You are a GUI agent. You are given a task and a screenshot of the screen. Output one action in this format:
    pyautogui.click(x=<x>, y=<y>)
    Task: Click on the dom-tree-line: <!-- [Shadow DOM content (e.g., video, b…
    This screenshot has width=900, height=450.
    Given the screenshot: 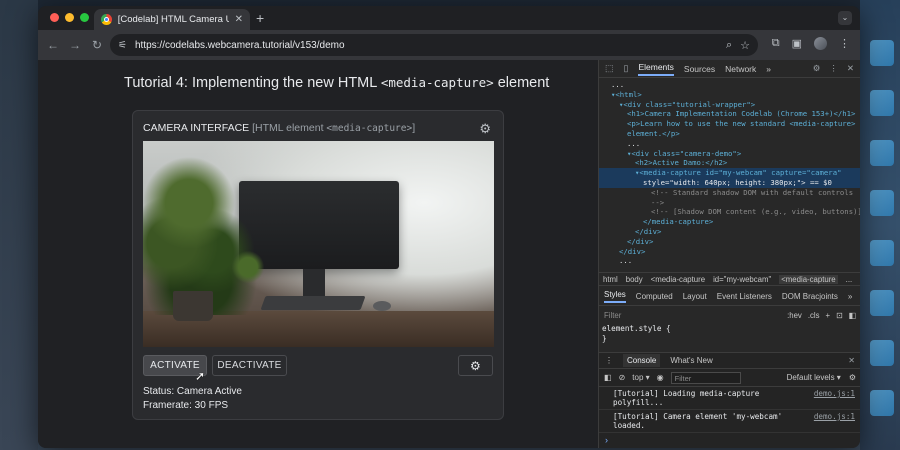 What is the action you would take?
    pyautogui.click(x=729, y=212)
    